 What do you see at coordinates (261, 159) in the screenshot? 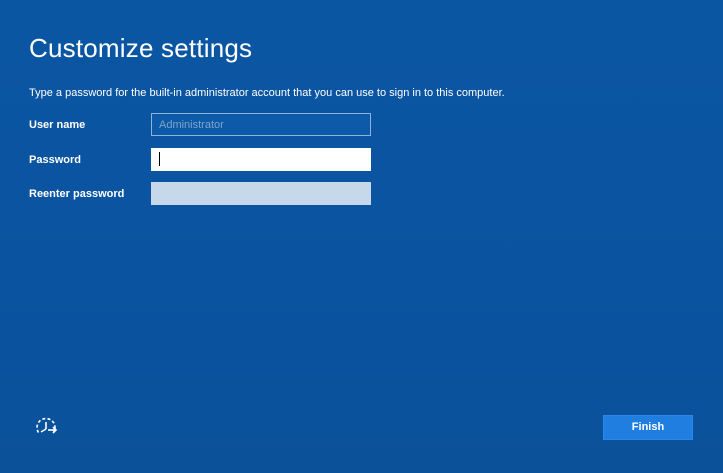
I see `password-field` at bounding box center [261, 159].